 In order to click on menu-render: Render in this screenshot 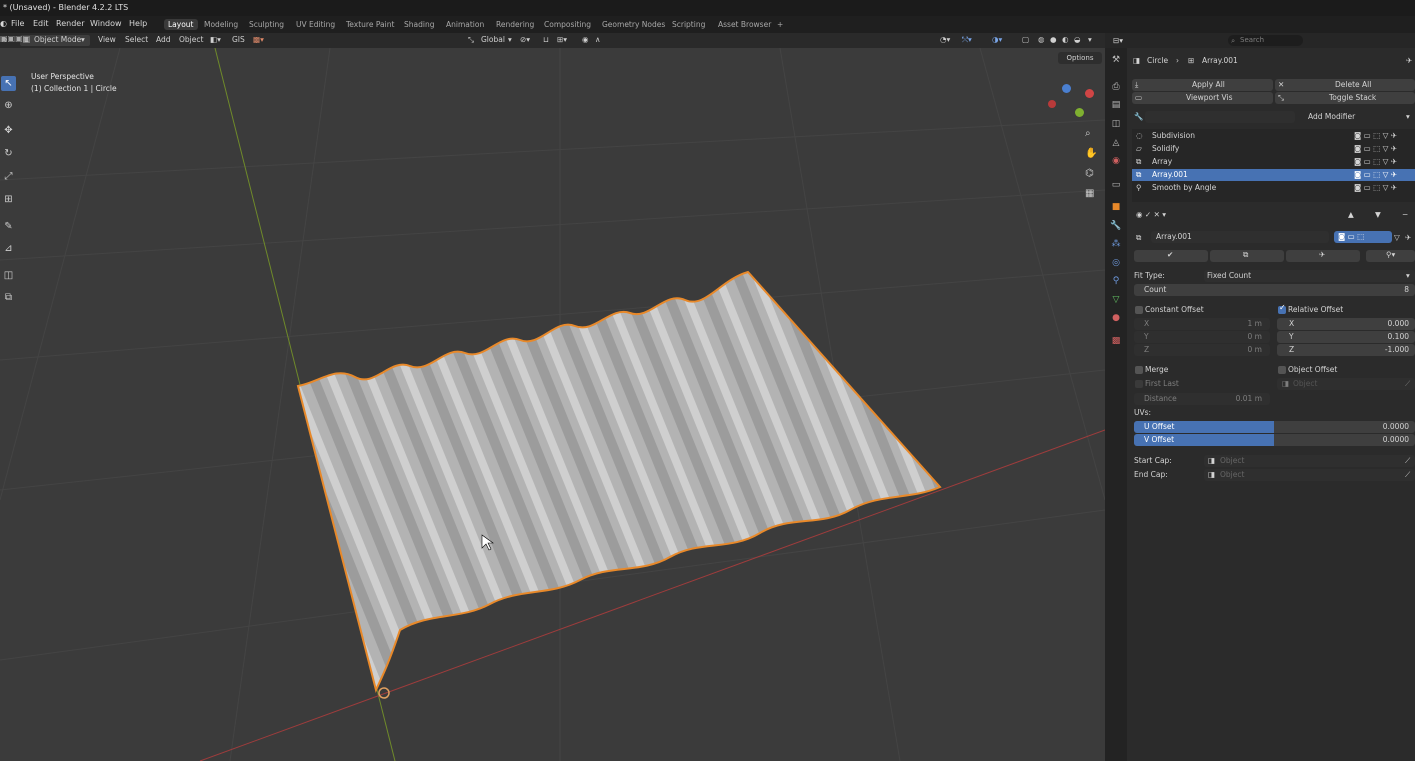, I will do `click(70, 23)`.